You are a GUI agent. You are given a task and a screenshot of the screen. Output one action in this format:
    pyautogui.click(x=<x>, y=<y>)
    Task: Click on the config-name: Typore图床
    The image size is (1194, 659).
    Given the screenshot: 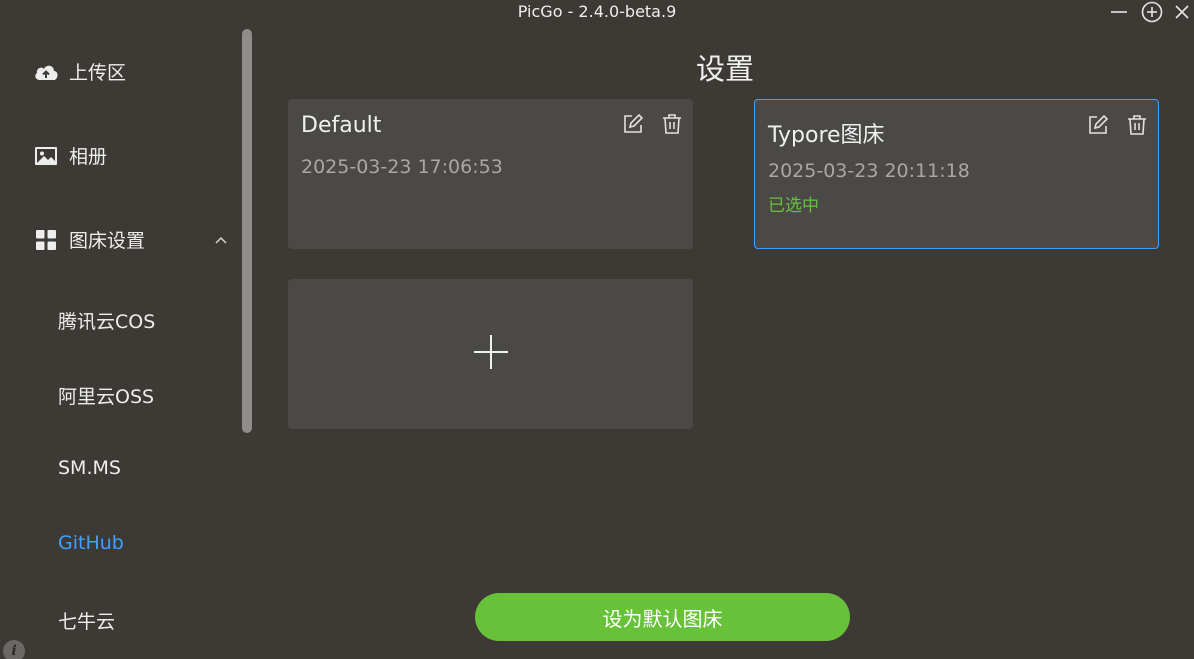 What is the action you would take?
    pyautogui.click(x=826, y=135)
    